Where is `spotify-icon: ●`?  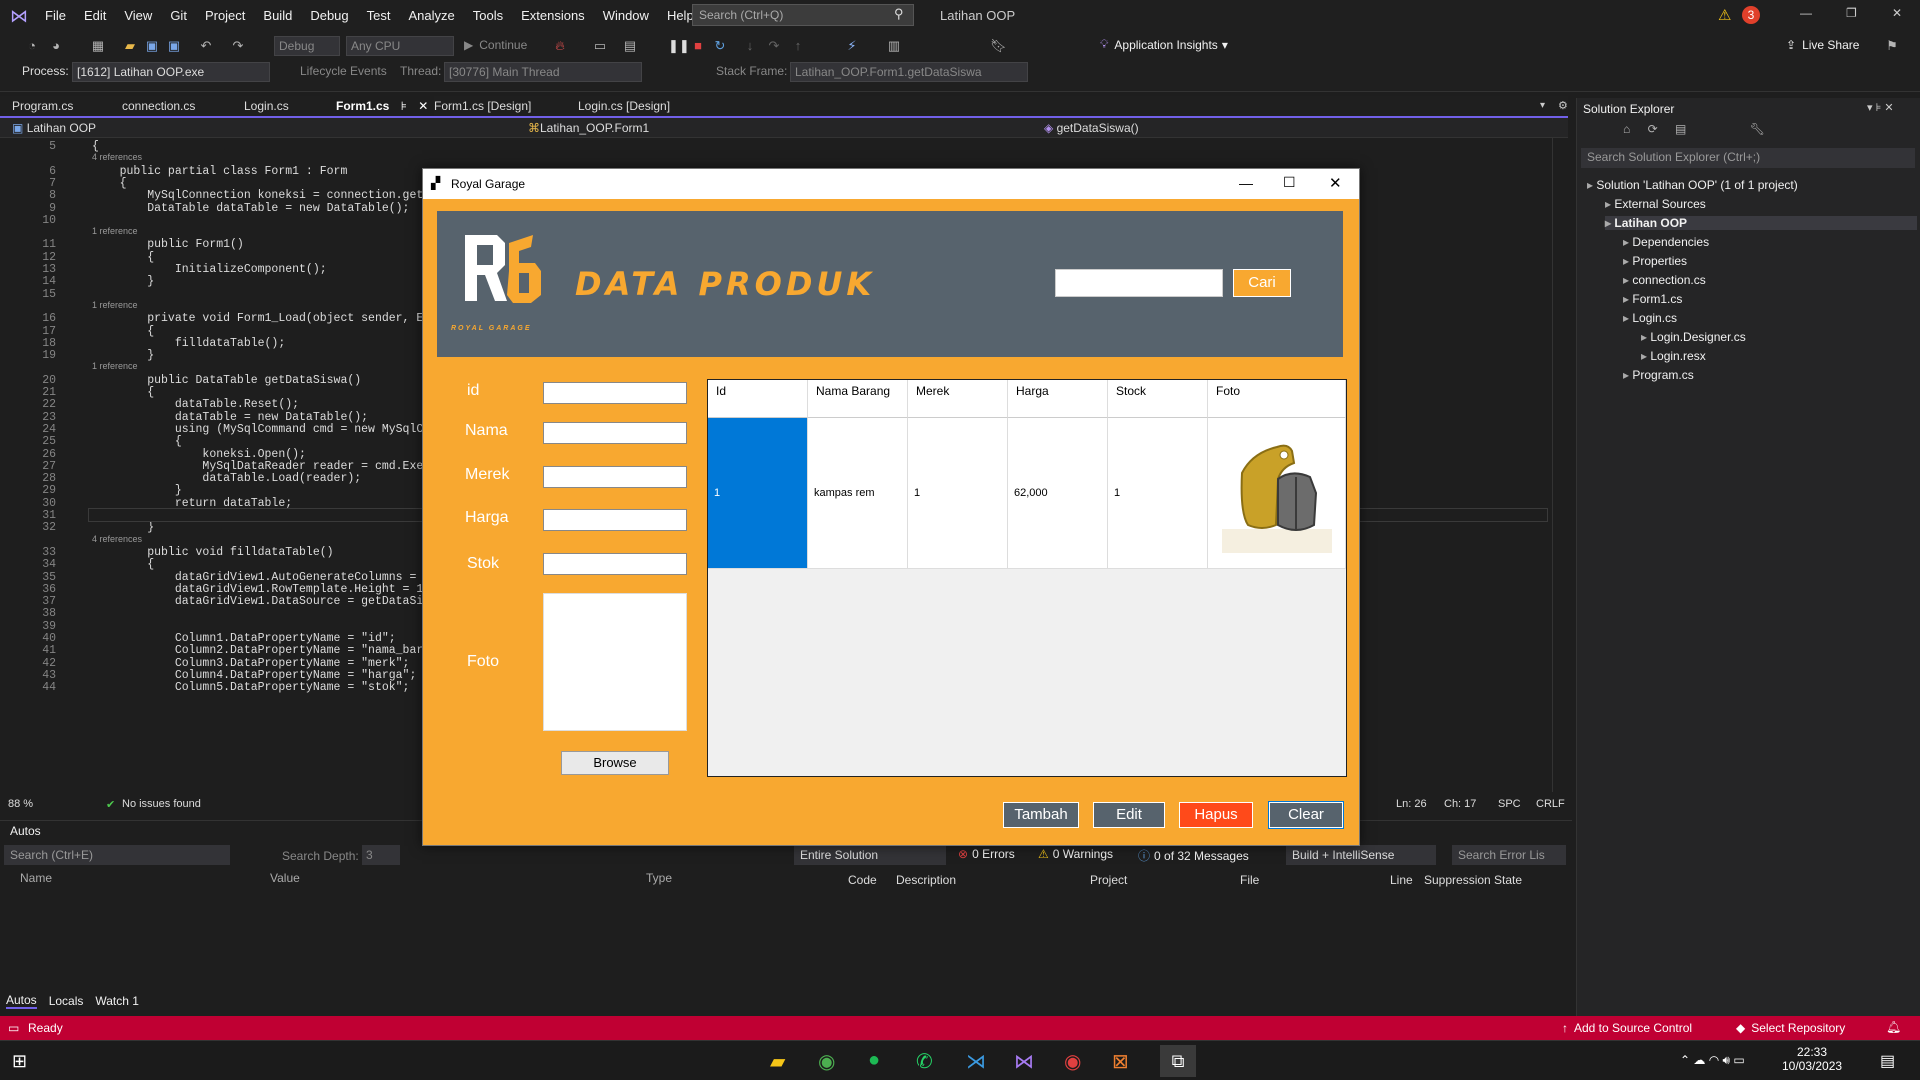 spotify-icon: ● is located at coordinates (874, 1060).